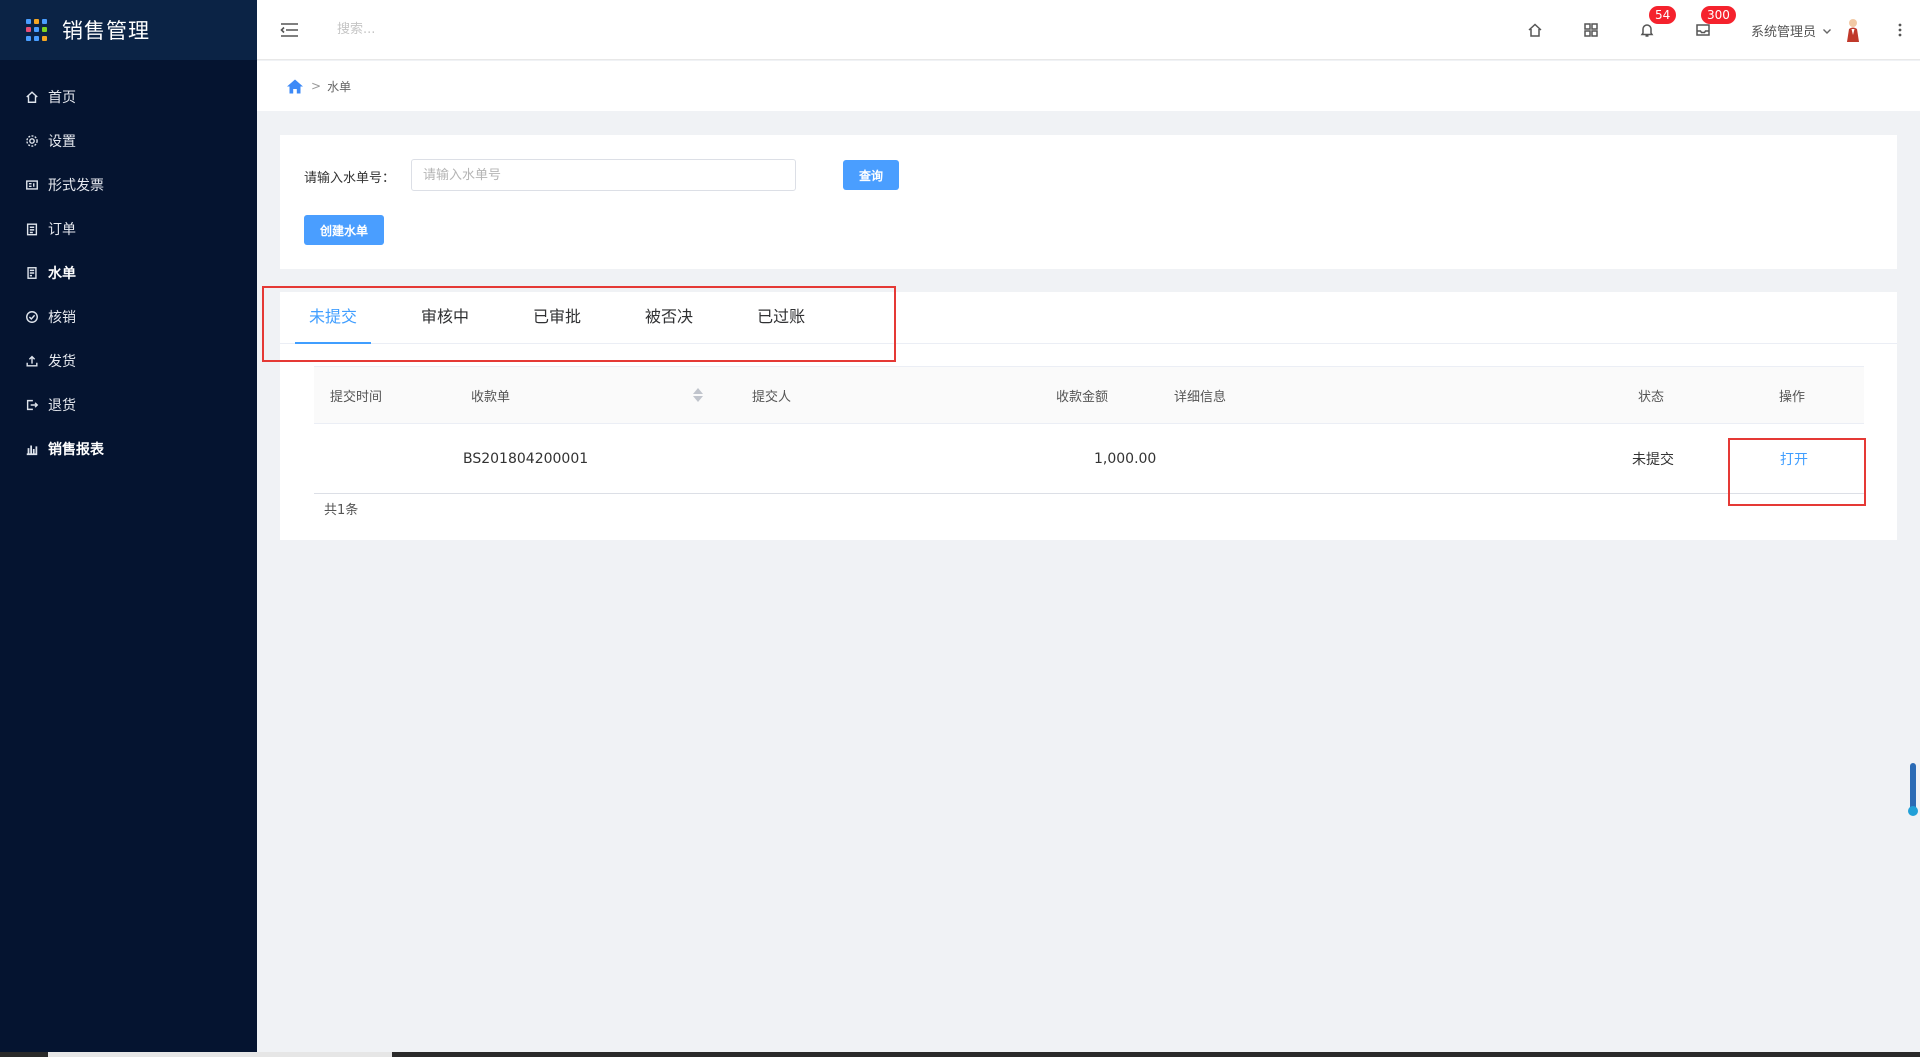 The image size is (1920, 1057). What do you see at coordinates (128, 361) in the screenshot?
I see `sidebar-item-shipping: 发货` at bounding box center [128, 361].